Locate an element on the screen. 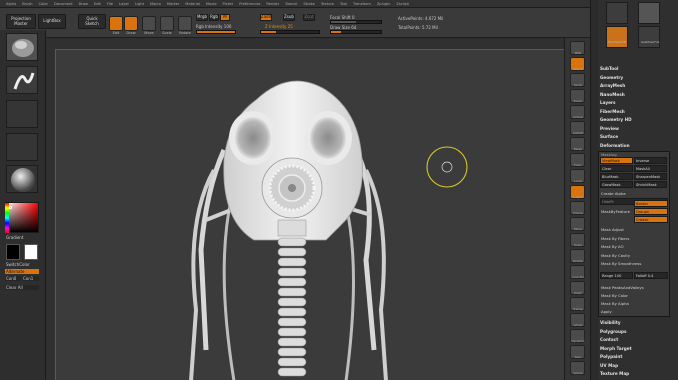  focal-shift-slider is located at coordinates (356, 22).